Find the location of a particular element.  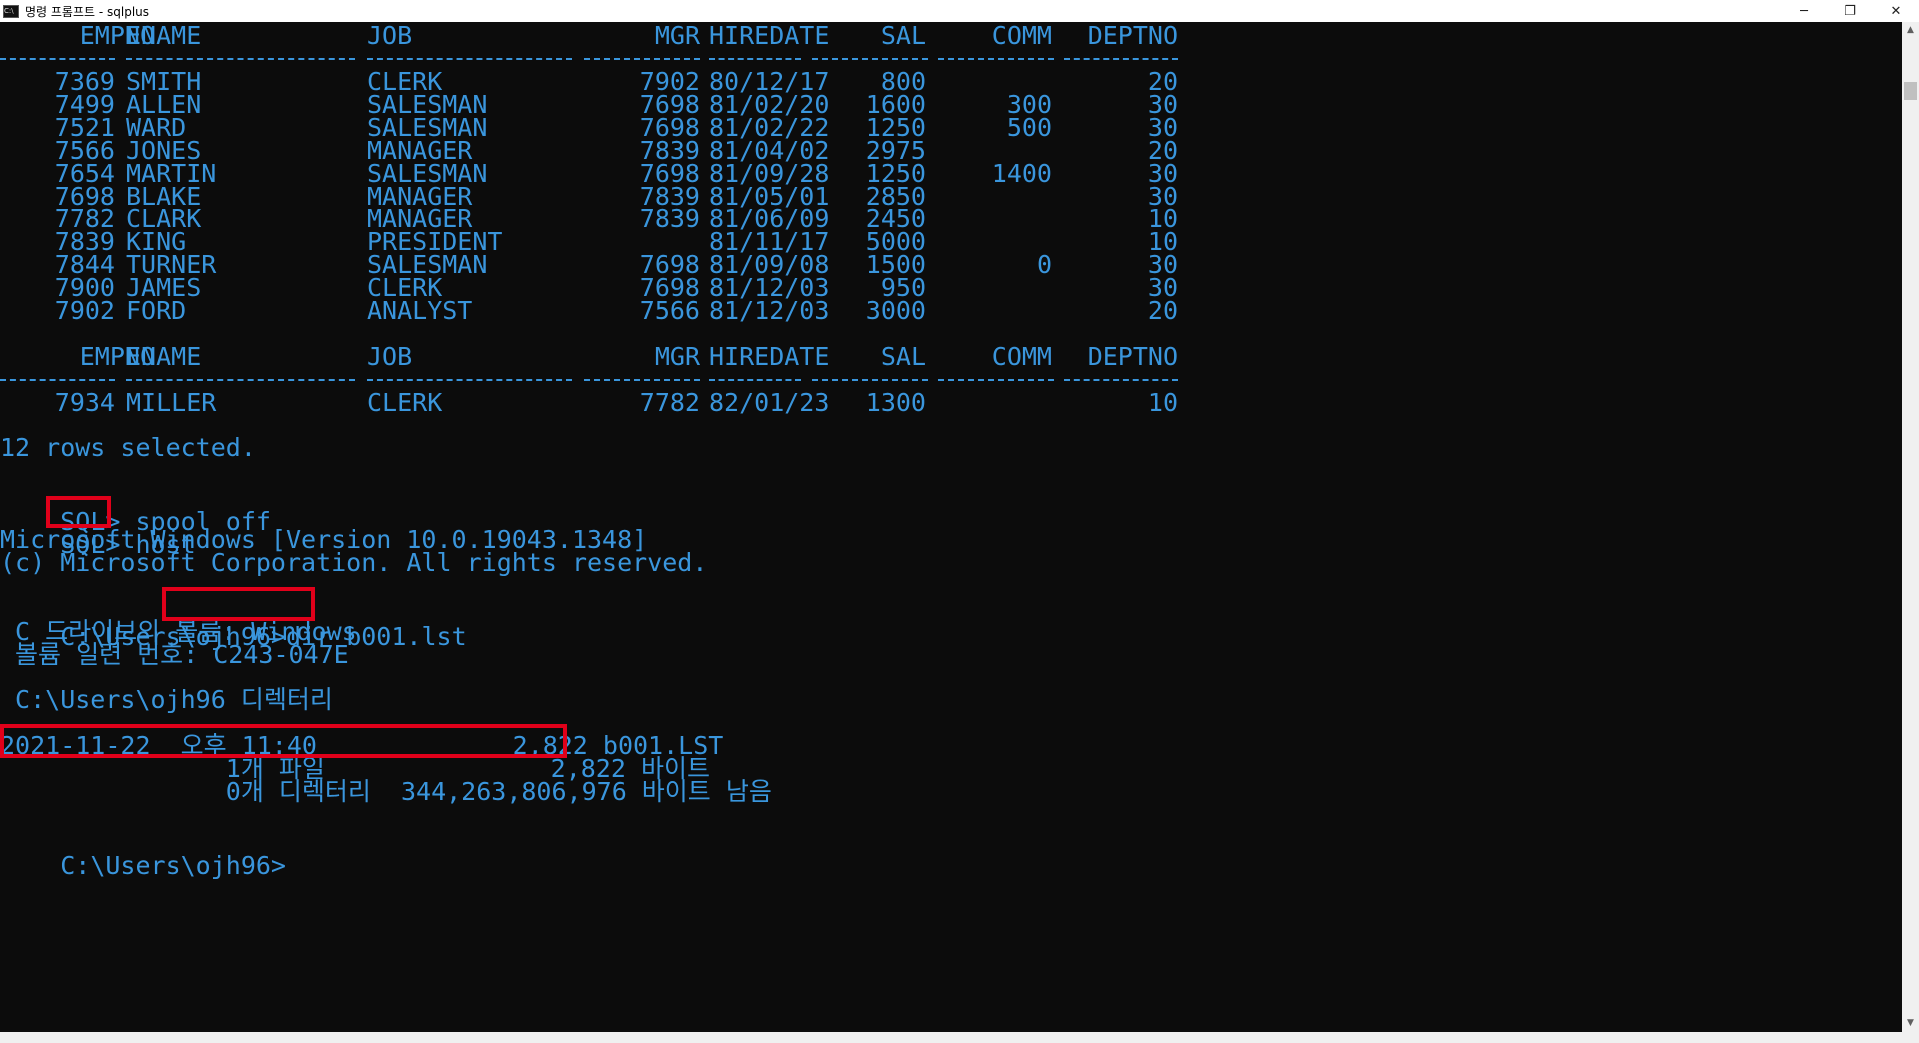

dirs-summary-line: 0개 디렉터리 344,263,806,976 바이트 남음 is located at coordinates (386, 791).